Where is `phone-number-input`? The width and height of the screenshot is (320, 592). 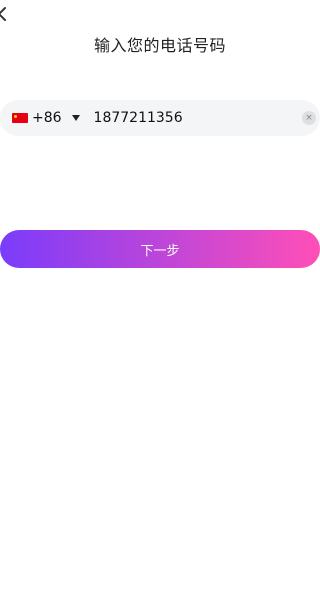
phone-number-input is located at coordinates (178, 118).